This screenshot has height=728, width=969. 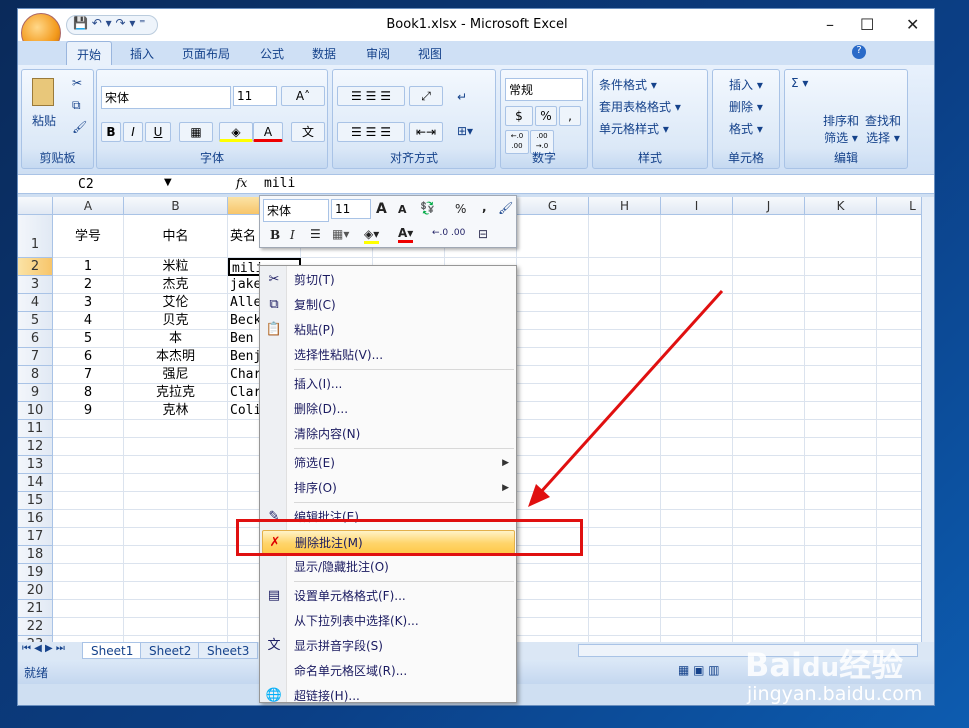 I want to click on annotation-arrow, so click(x=626, y=398).